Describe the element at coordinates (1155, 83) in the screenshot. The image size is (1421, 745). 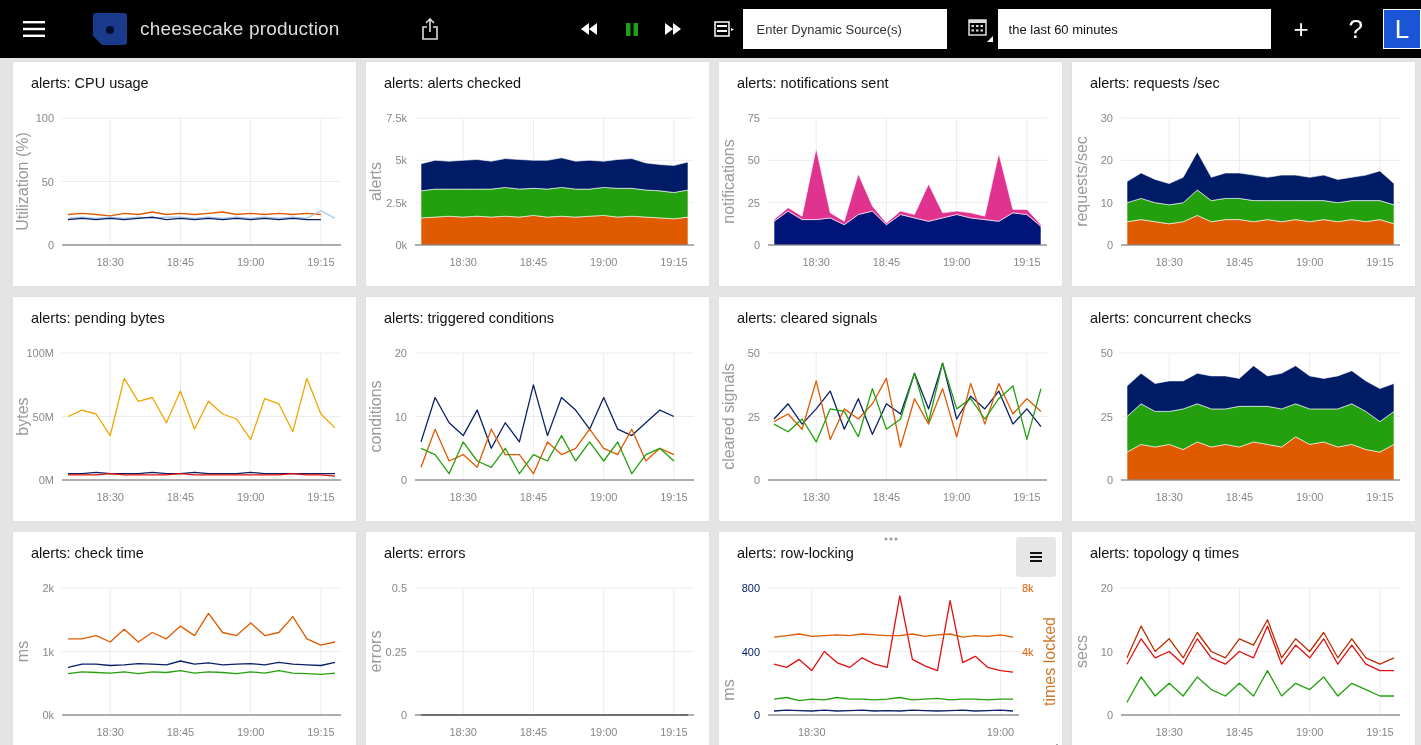
I see `chart-title: alerts: requests /sec` at that location.